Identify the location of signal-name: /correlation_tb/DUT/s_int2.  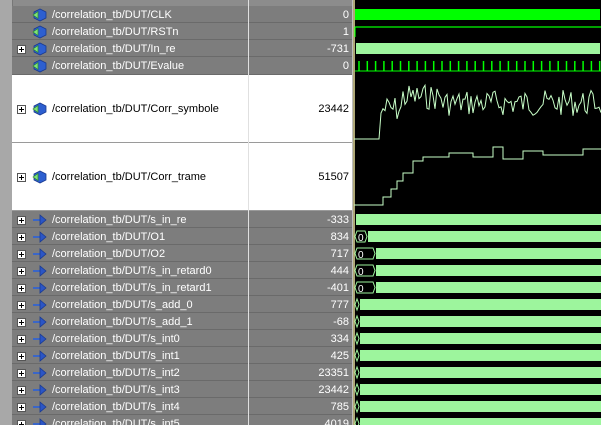
(116, 373).